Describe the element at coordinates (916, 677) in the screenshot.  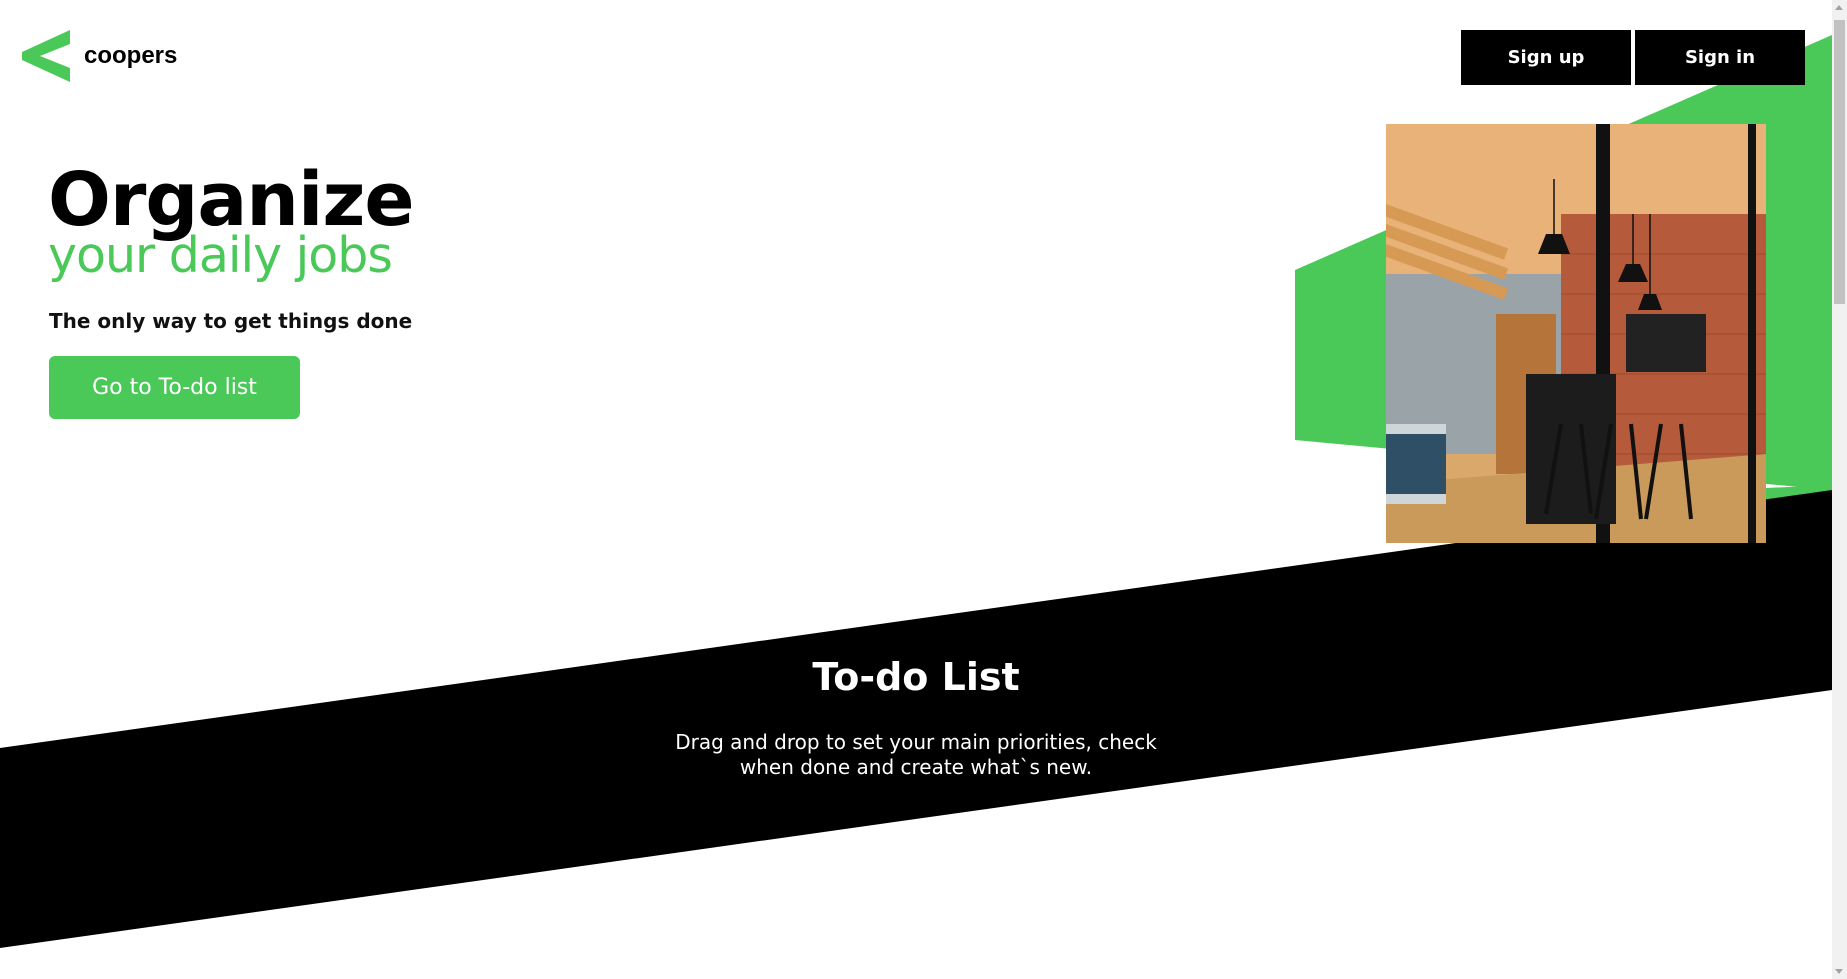
I see `todo-section-title: To-do List` at that location.